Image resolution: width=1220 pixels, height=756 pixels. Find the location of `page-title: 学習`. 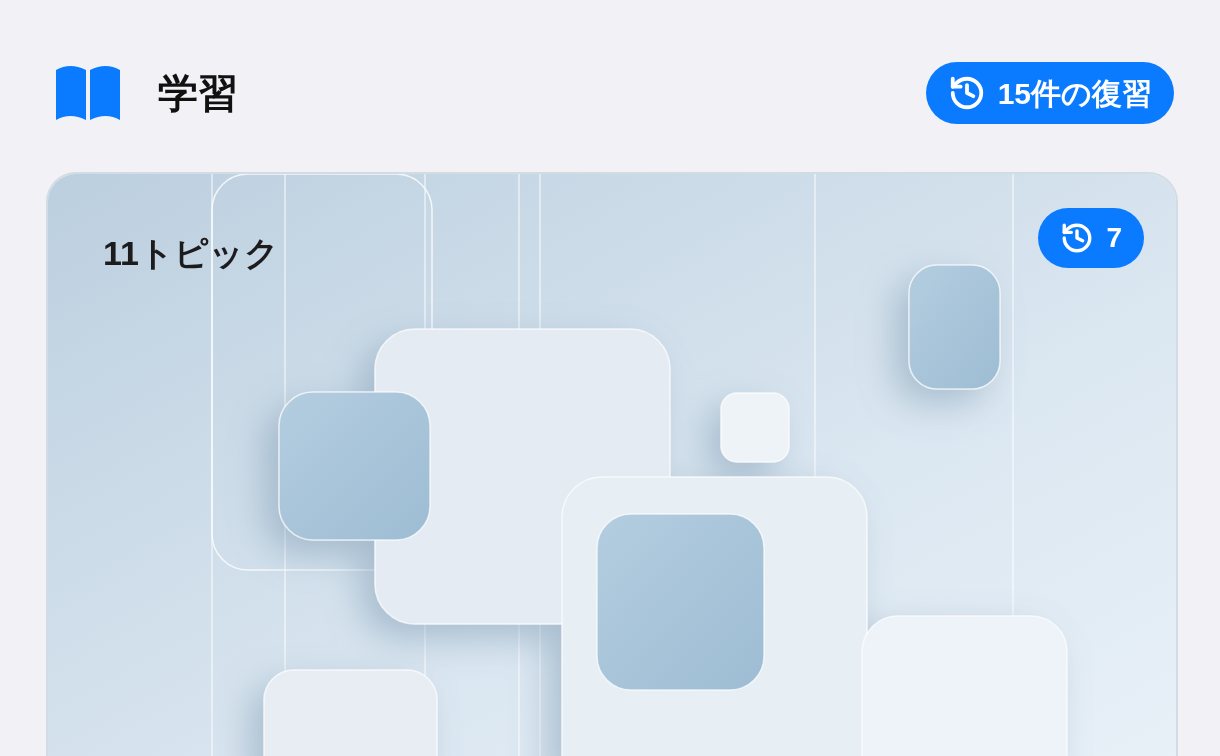

page-title: 学習 is located at coordinates (198, 93).